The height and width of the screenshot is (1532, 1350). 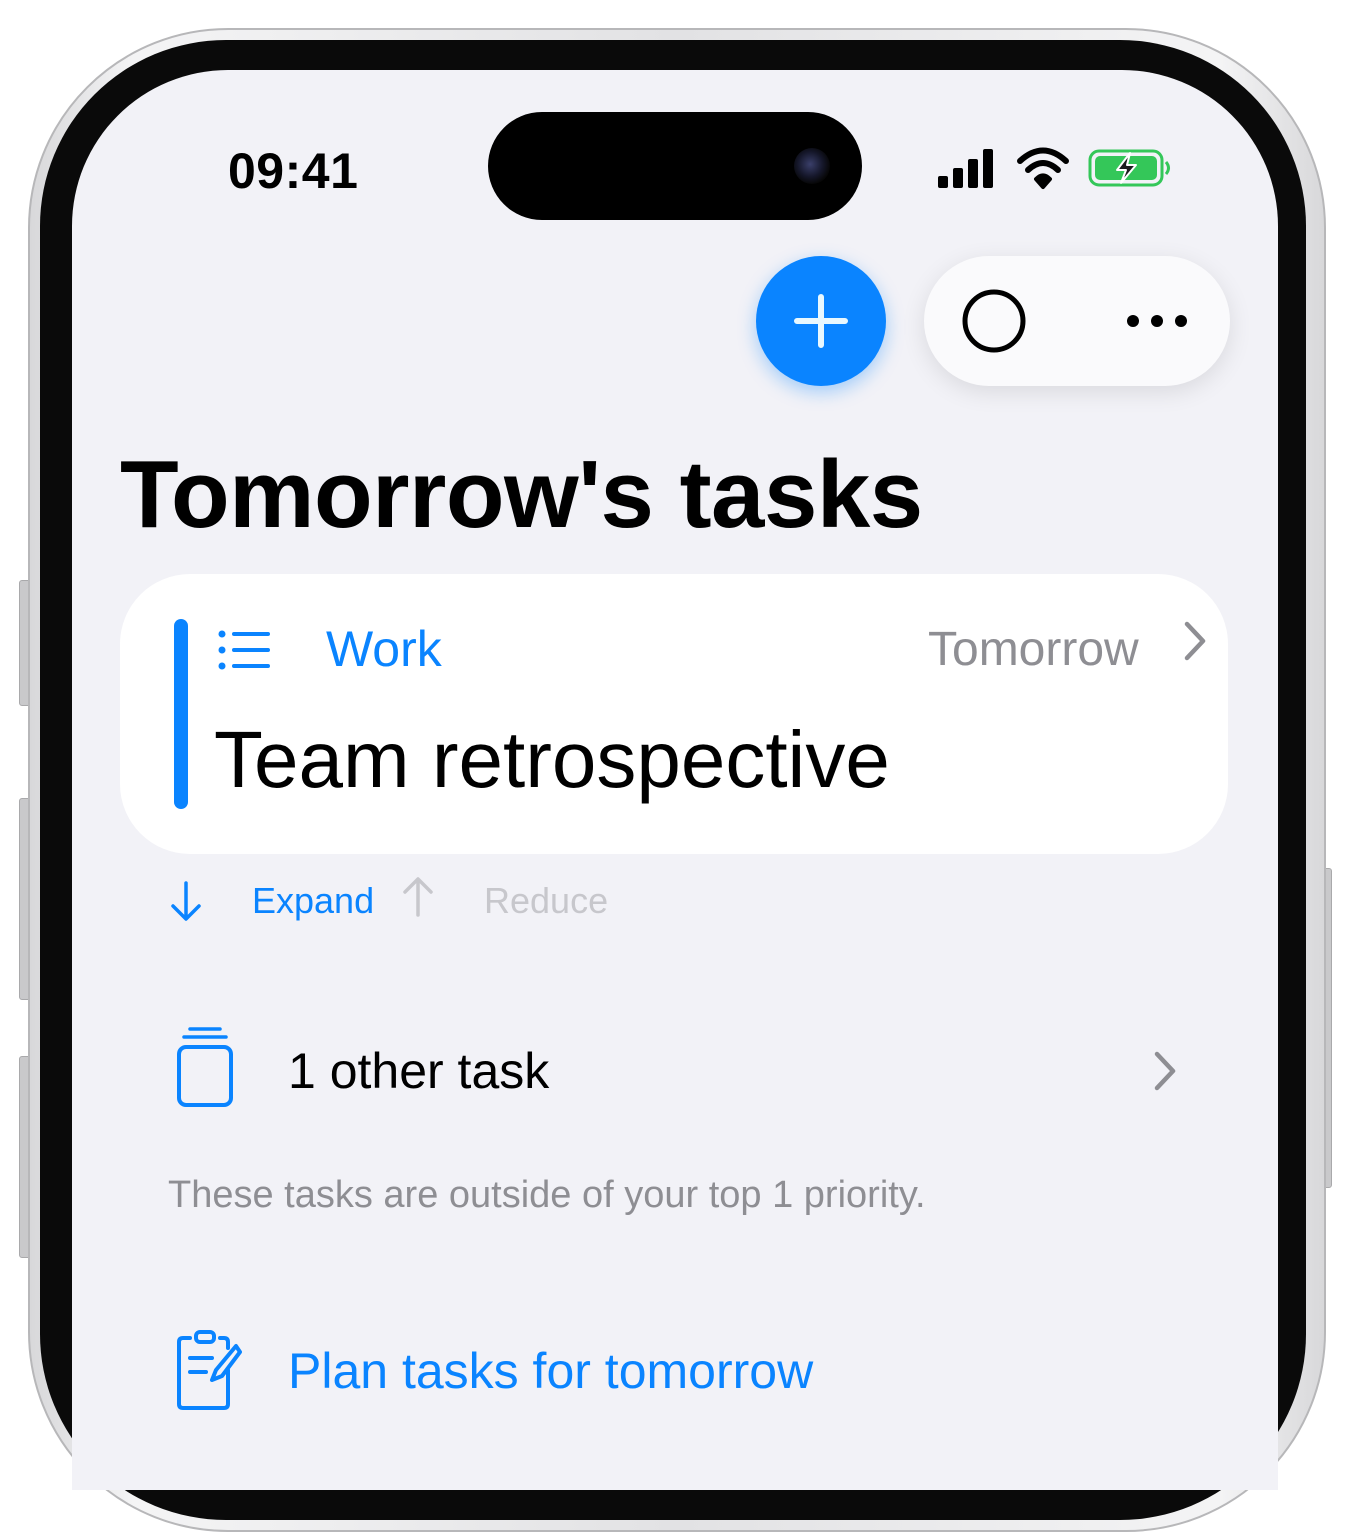 I want to click on add-task-button, so click(x=821, y=321).